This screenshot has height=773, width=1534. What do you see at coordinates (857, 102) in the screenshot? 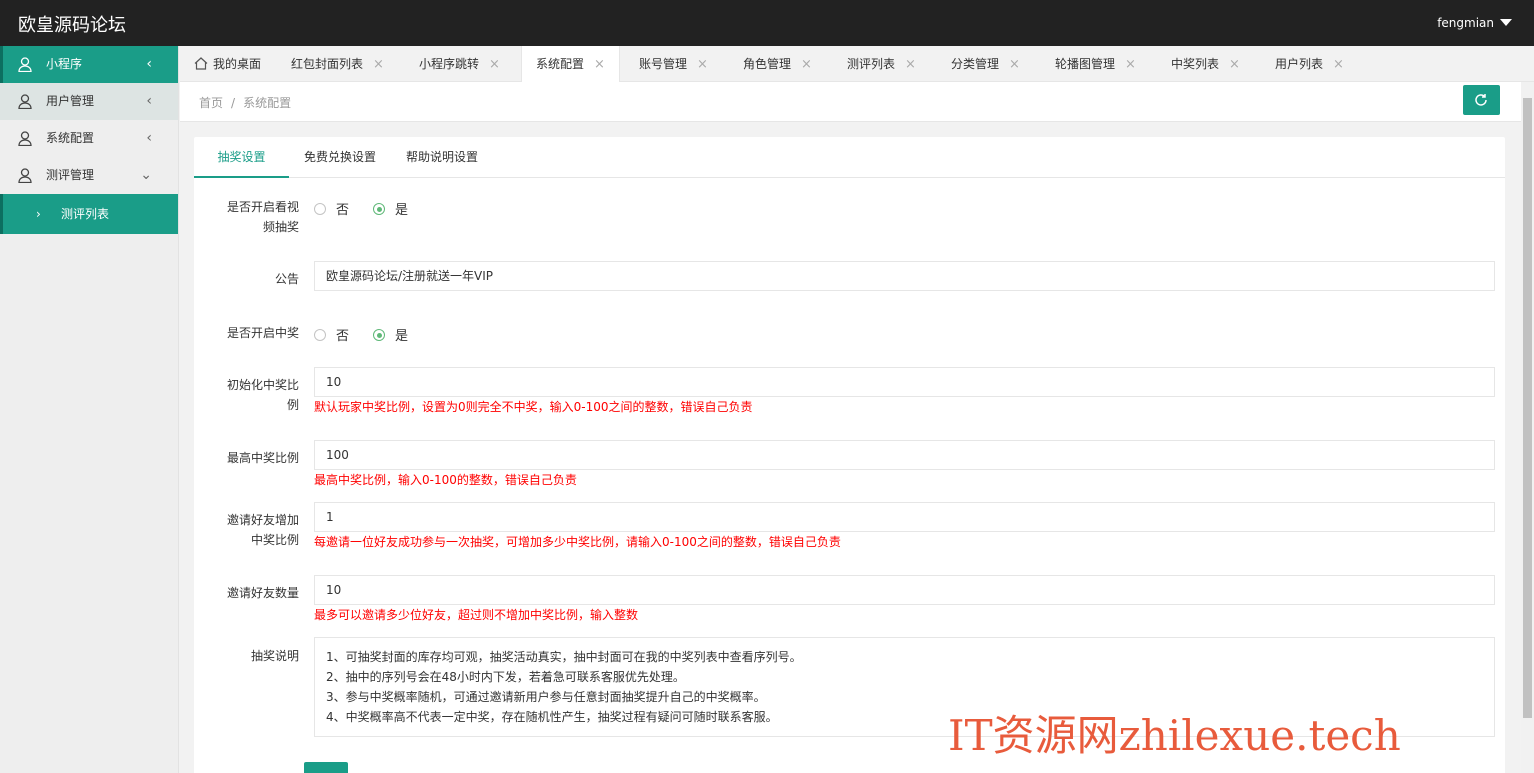
I see `breadcrumb-bar: 首页 / 系统配置` at bounding box center [857, 102].